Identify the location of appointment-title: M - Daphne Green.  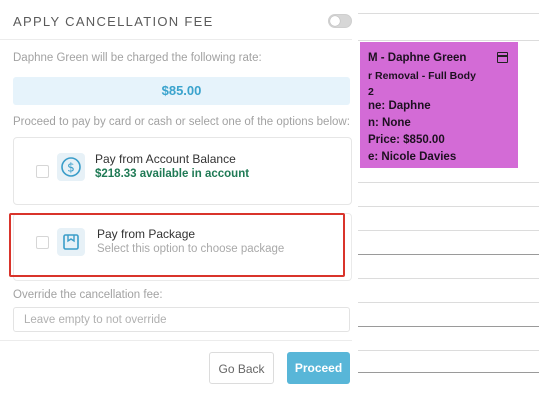
(417, 58).